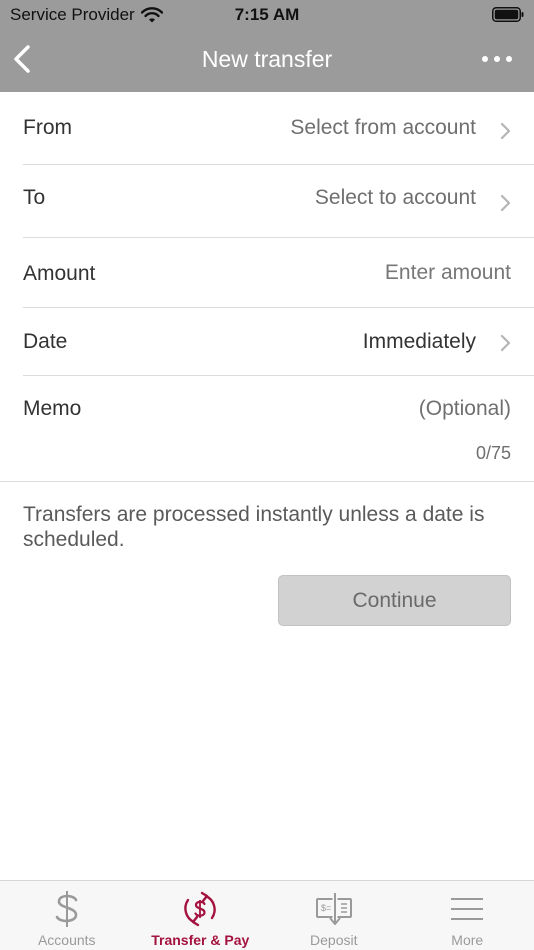  Describe the element at coordinates (467, 909) in the screenshot. I see `menu-icon` at that location.